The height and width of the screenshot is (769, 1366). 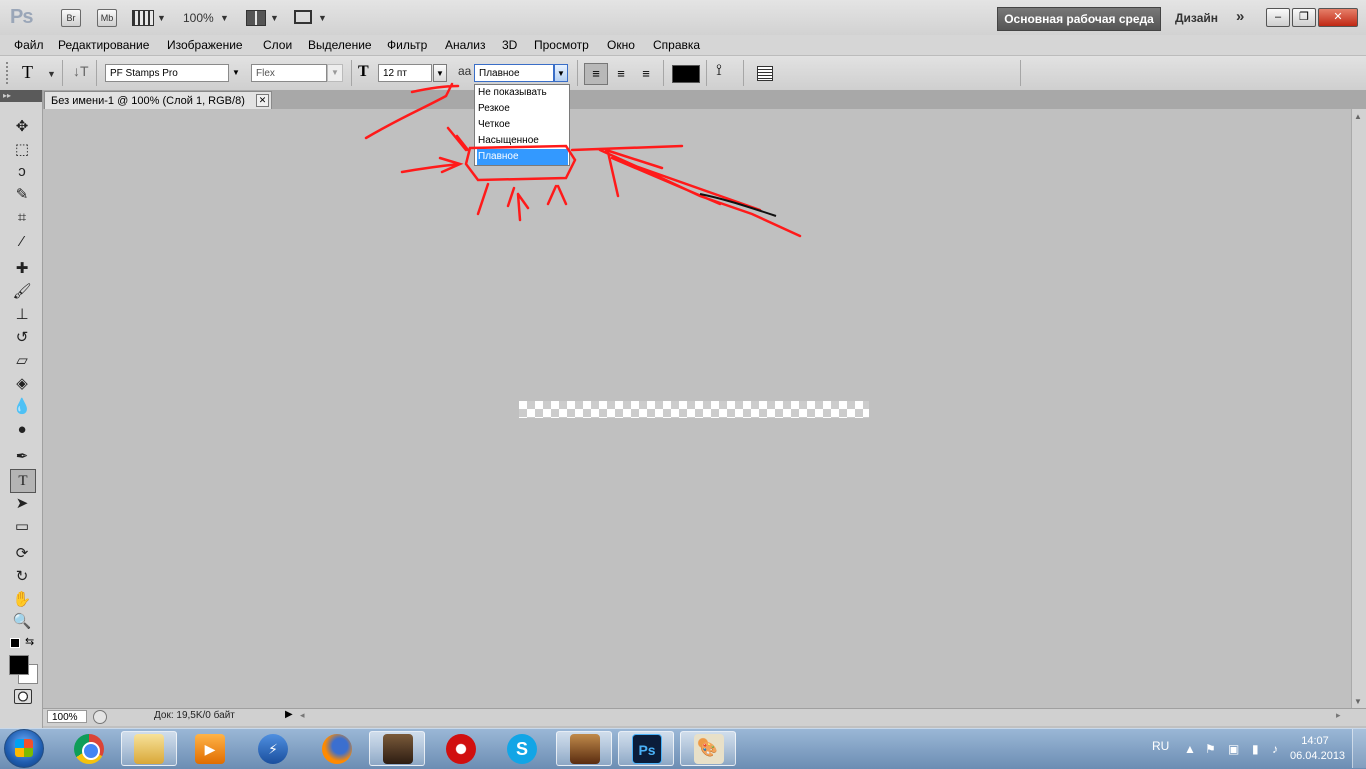 What do you see at coordinates (1275, 749) in the screenshot?
I see `tray-volume-icon: ♪` at bounding box center [1275, 749].